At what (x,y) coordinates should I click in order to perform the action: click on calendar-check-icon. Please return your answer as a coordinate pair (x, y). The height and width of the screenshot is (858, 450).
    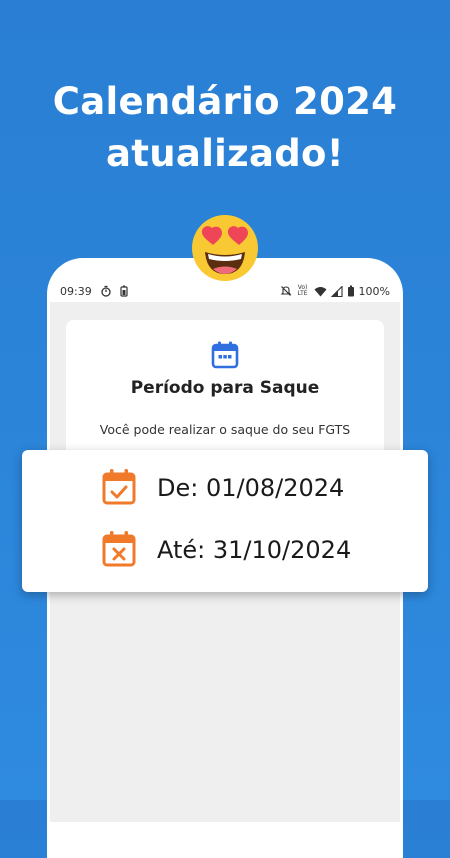
    Looking at the image, I should click on (119, 487).